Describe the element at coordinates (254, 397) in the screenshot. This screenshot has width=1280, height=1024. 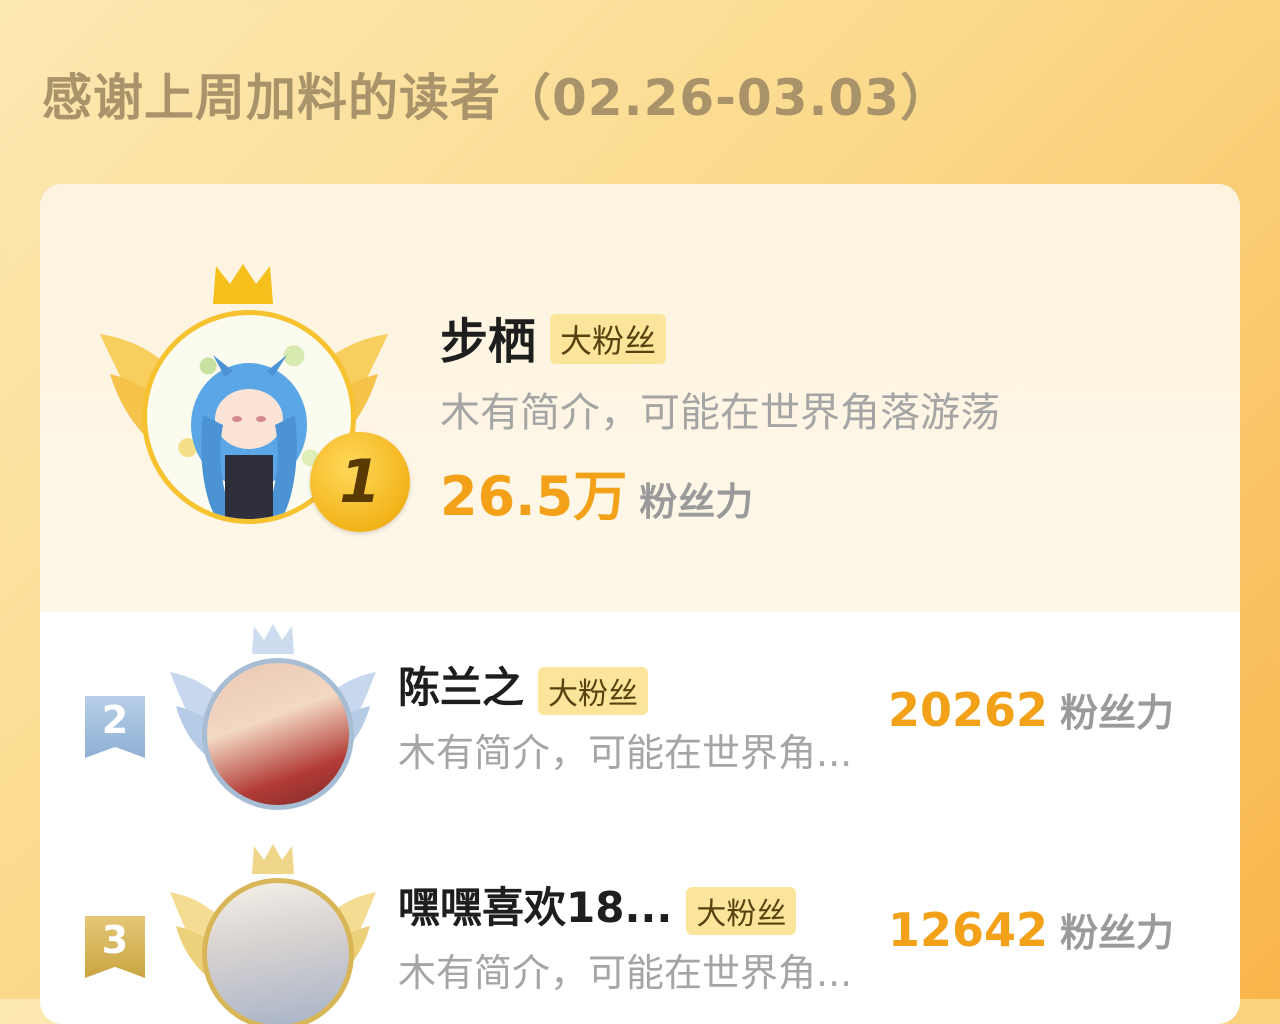
I see `top-reader-avatar-group: 1` at that location.